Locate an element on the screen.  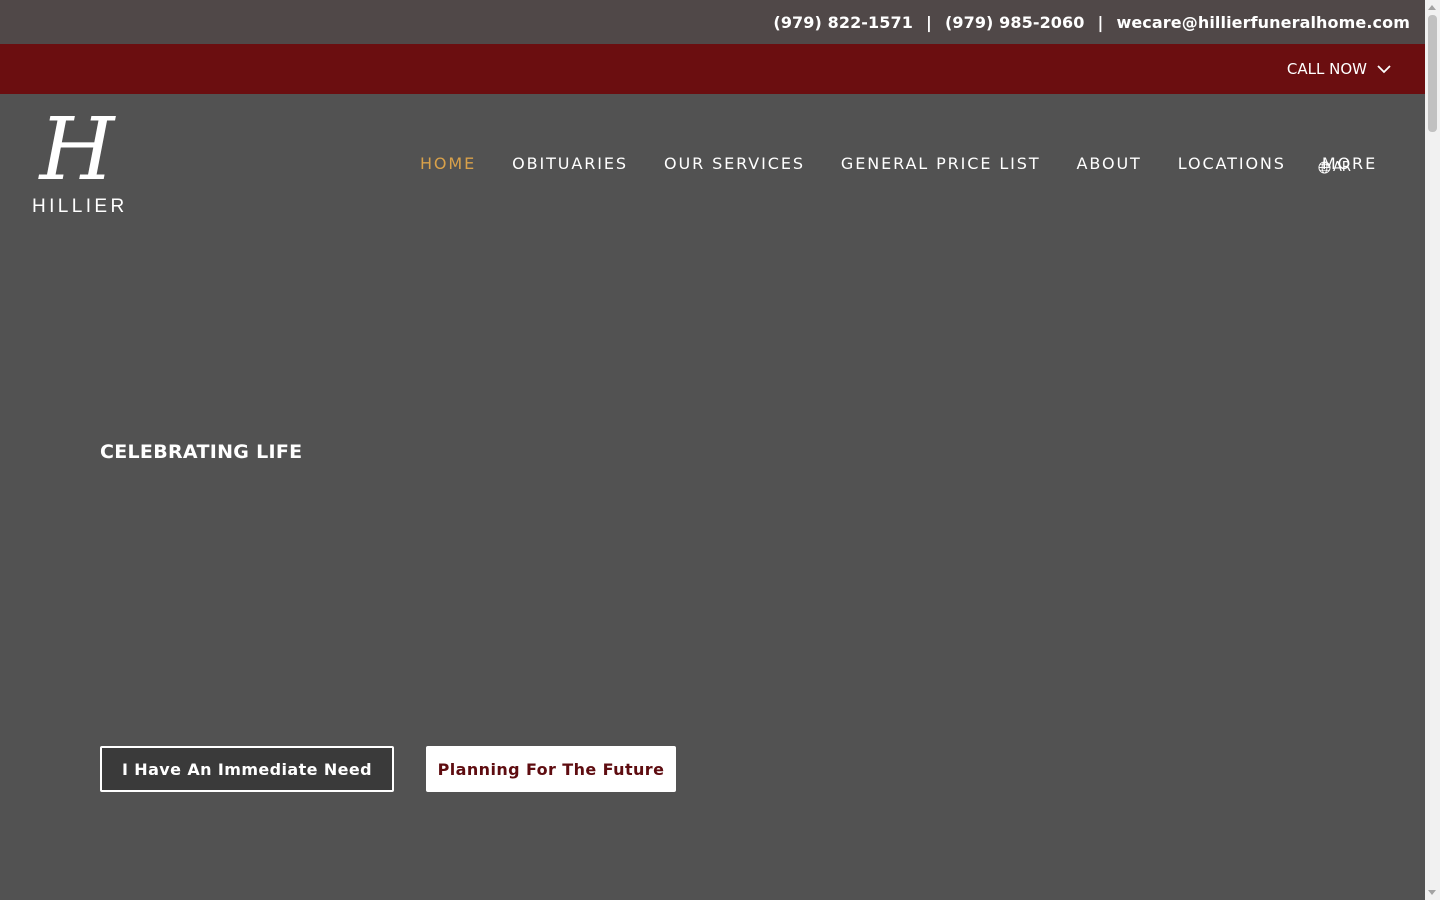
call-now-label: CALL NOW is located at coordinates (1326, 69).